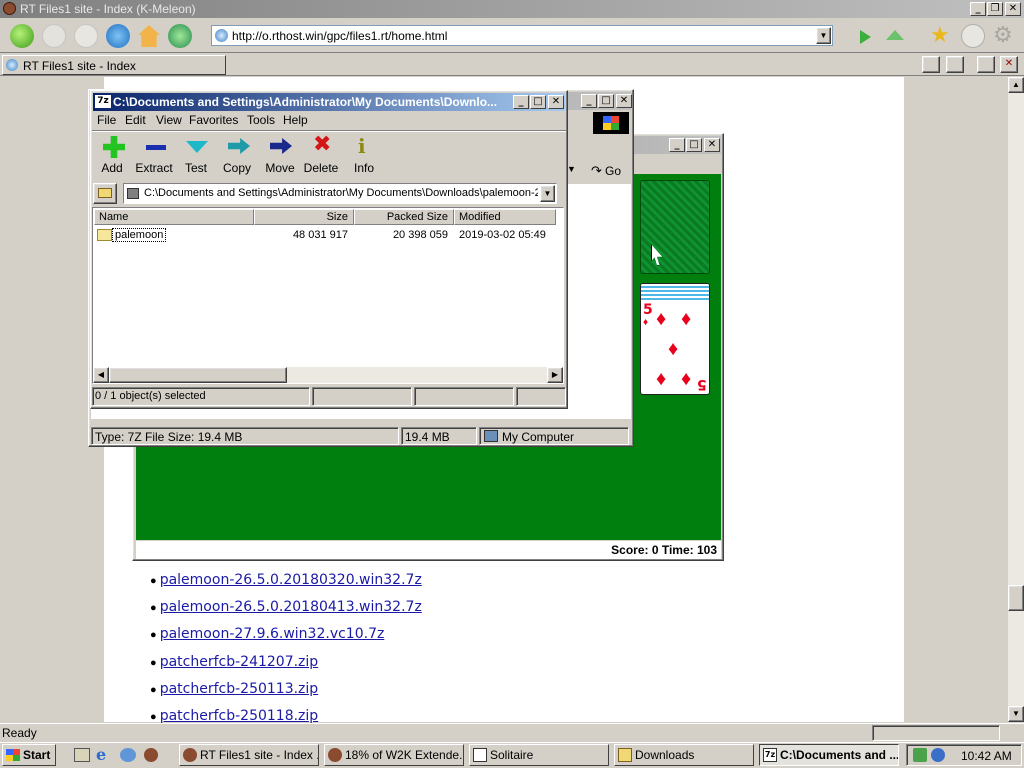  What do you see at coordinates (135, 120) in the screenshot?
I see `menu-edit: Edit` at bounding box center [135, 120].